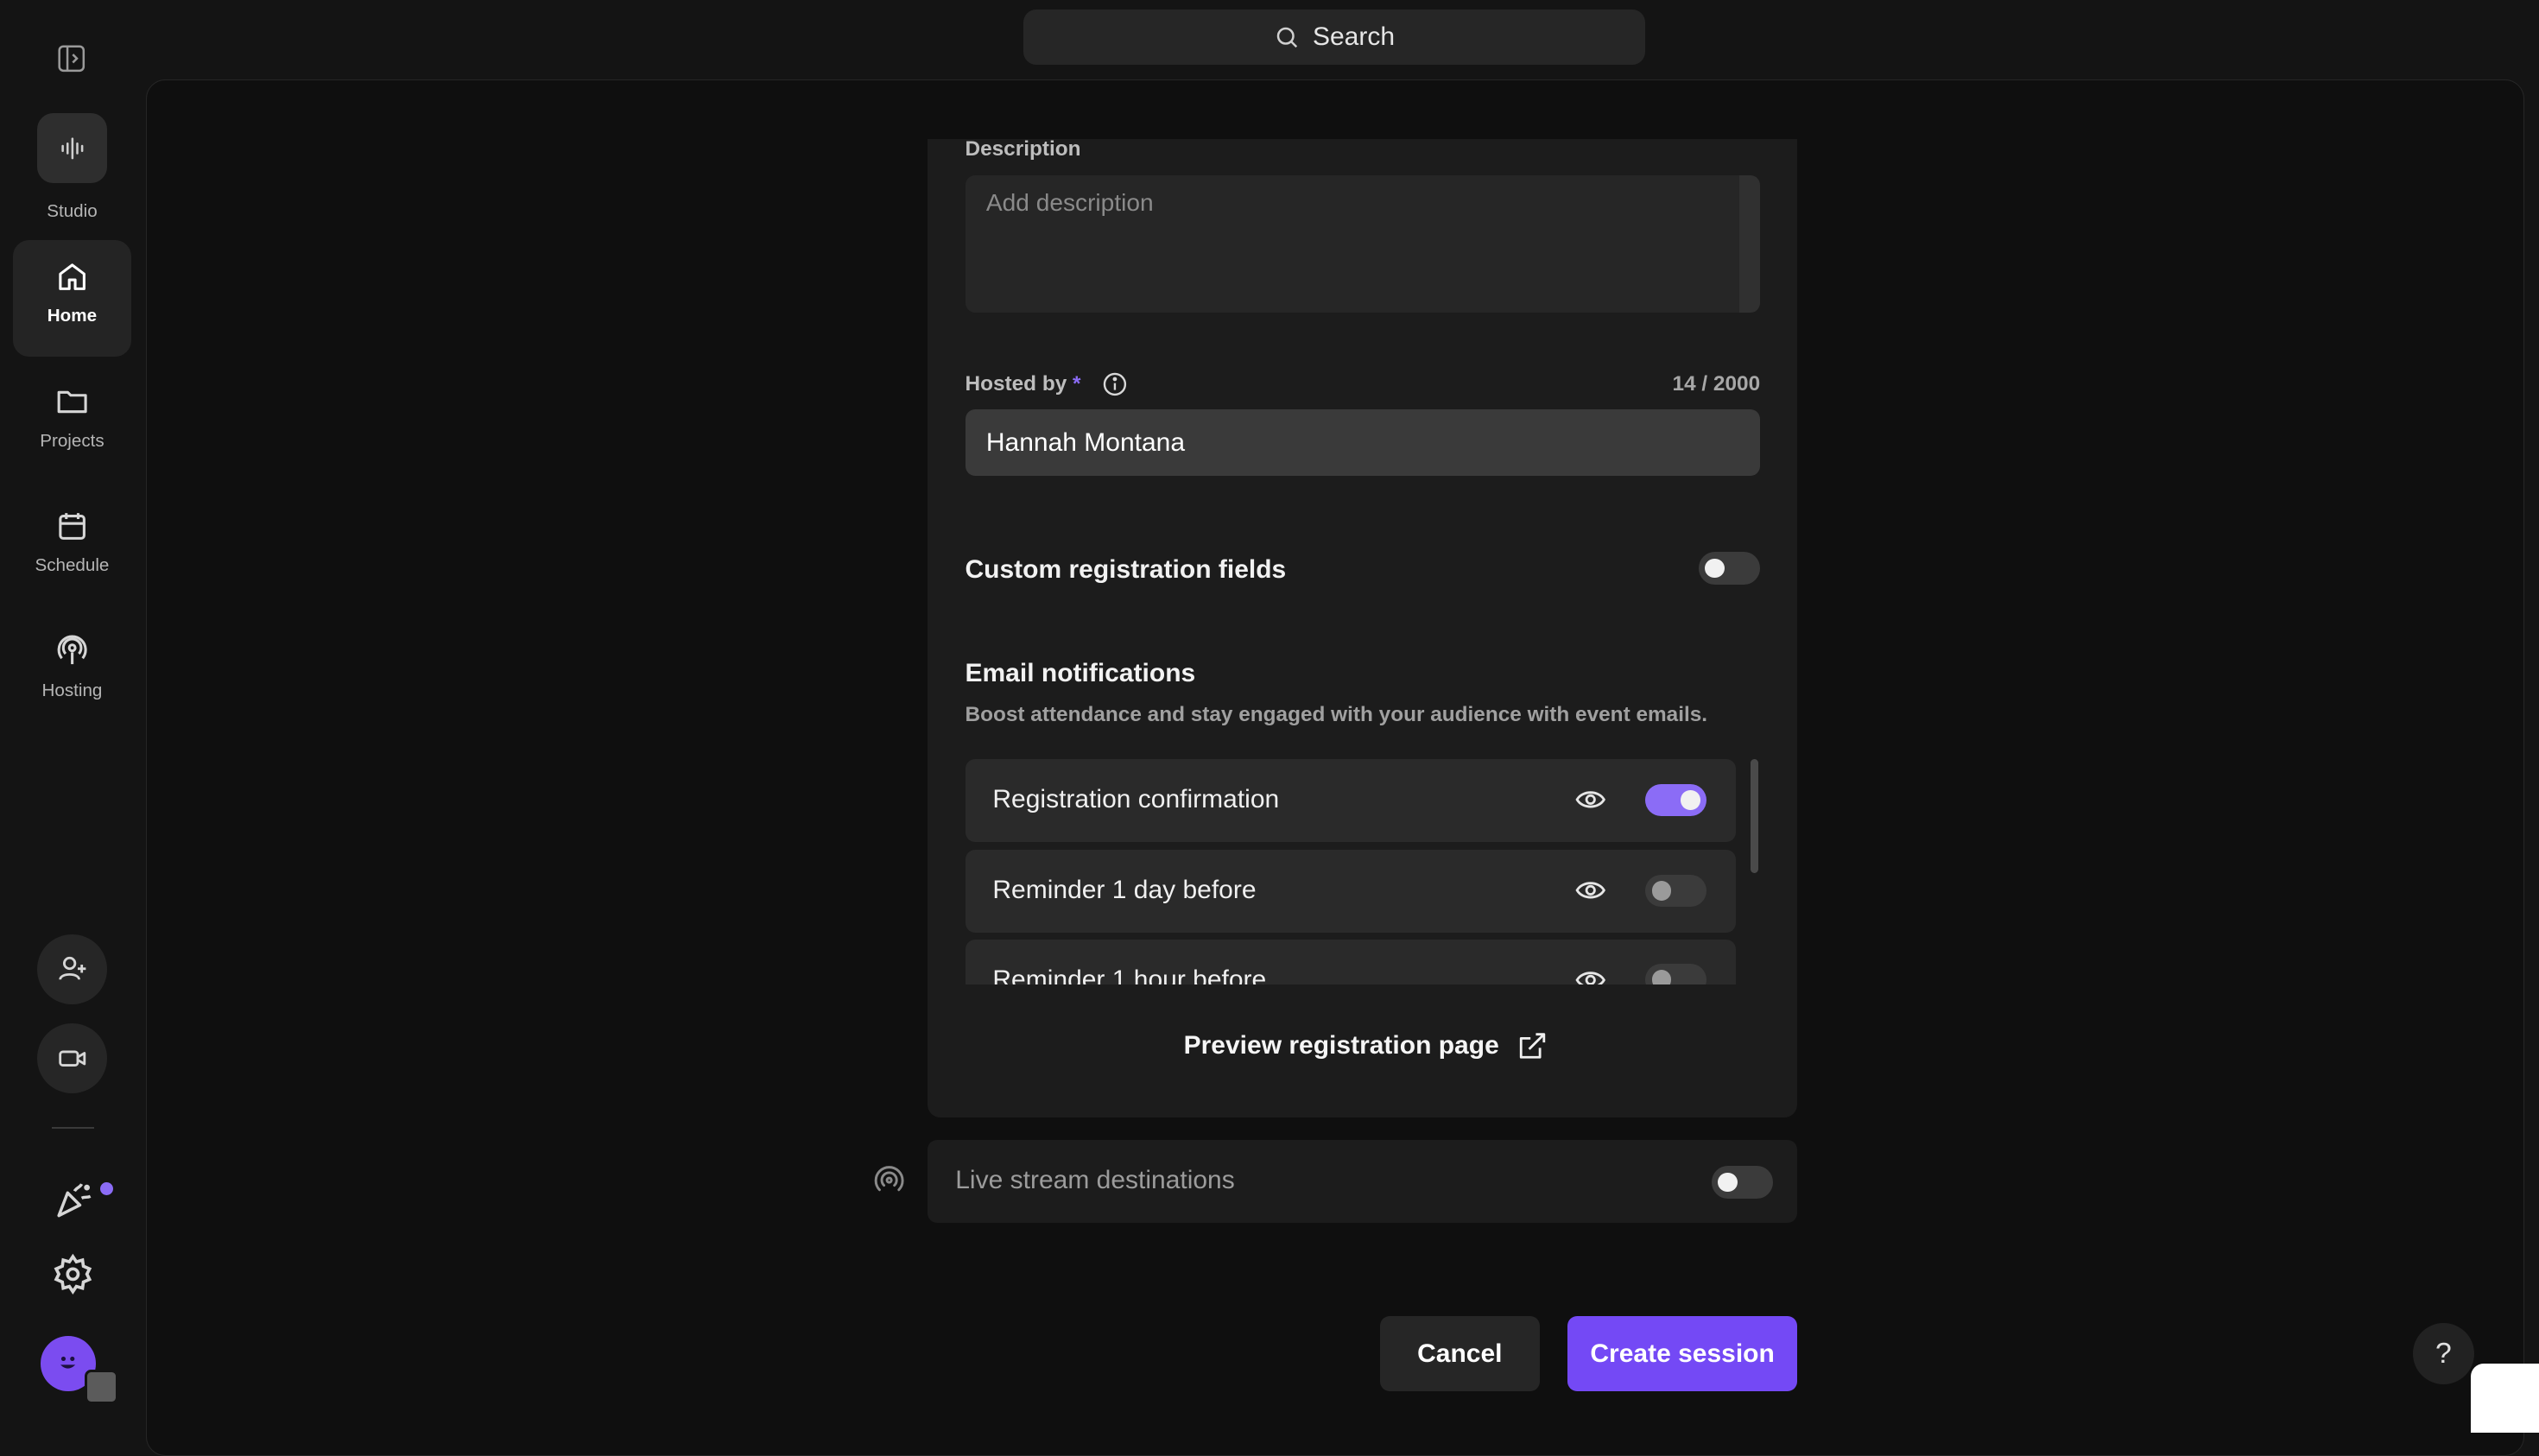 This screenshot has width=2539, height=1456. I want to click on smiley-icon, so click(68, 1363).